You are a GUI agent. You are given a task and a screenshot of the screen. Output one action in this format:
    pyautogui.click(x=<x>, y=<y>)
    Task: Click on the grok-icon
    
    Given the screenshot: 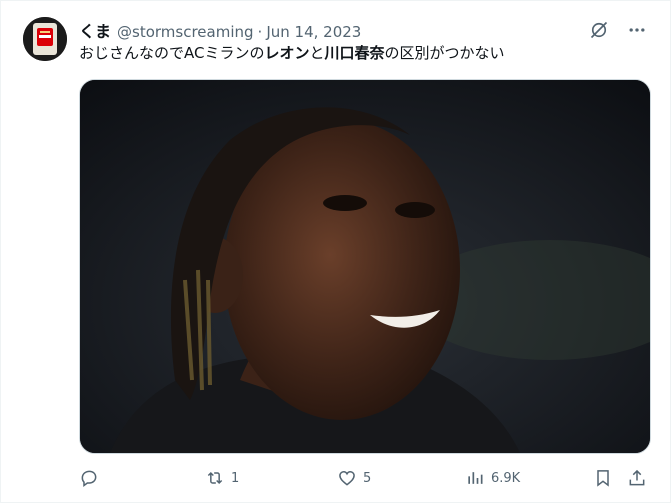 What is the action you would take?
    pyautogui.click(x=599, y=30)
    